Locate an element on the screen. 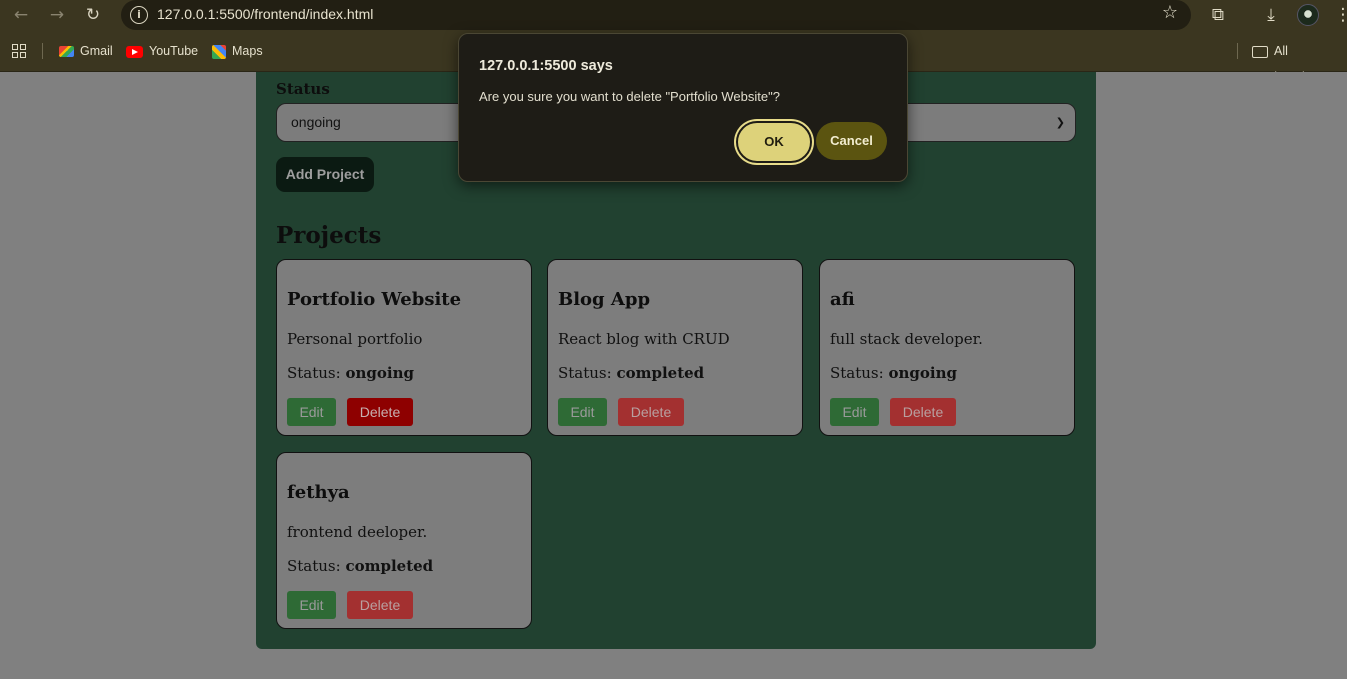  menu-icon: ⋮ is located at coordinates (1339, 15).